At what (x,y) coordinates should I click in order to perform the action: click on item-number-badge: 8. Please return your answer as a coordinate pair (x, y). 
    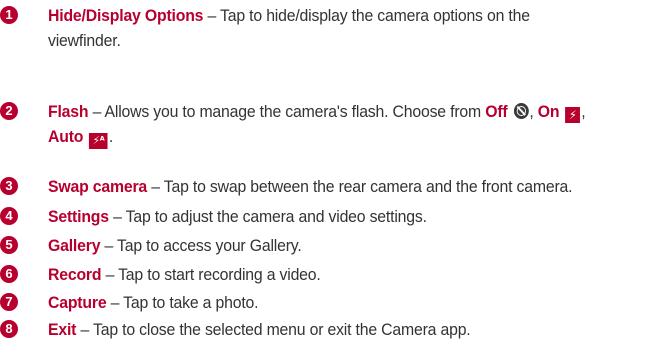
    Looking at the image, I should click on (9, 329).